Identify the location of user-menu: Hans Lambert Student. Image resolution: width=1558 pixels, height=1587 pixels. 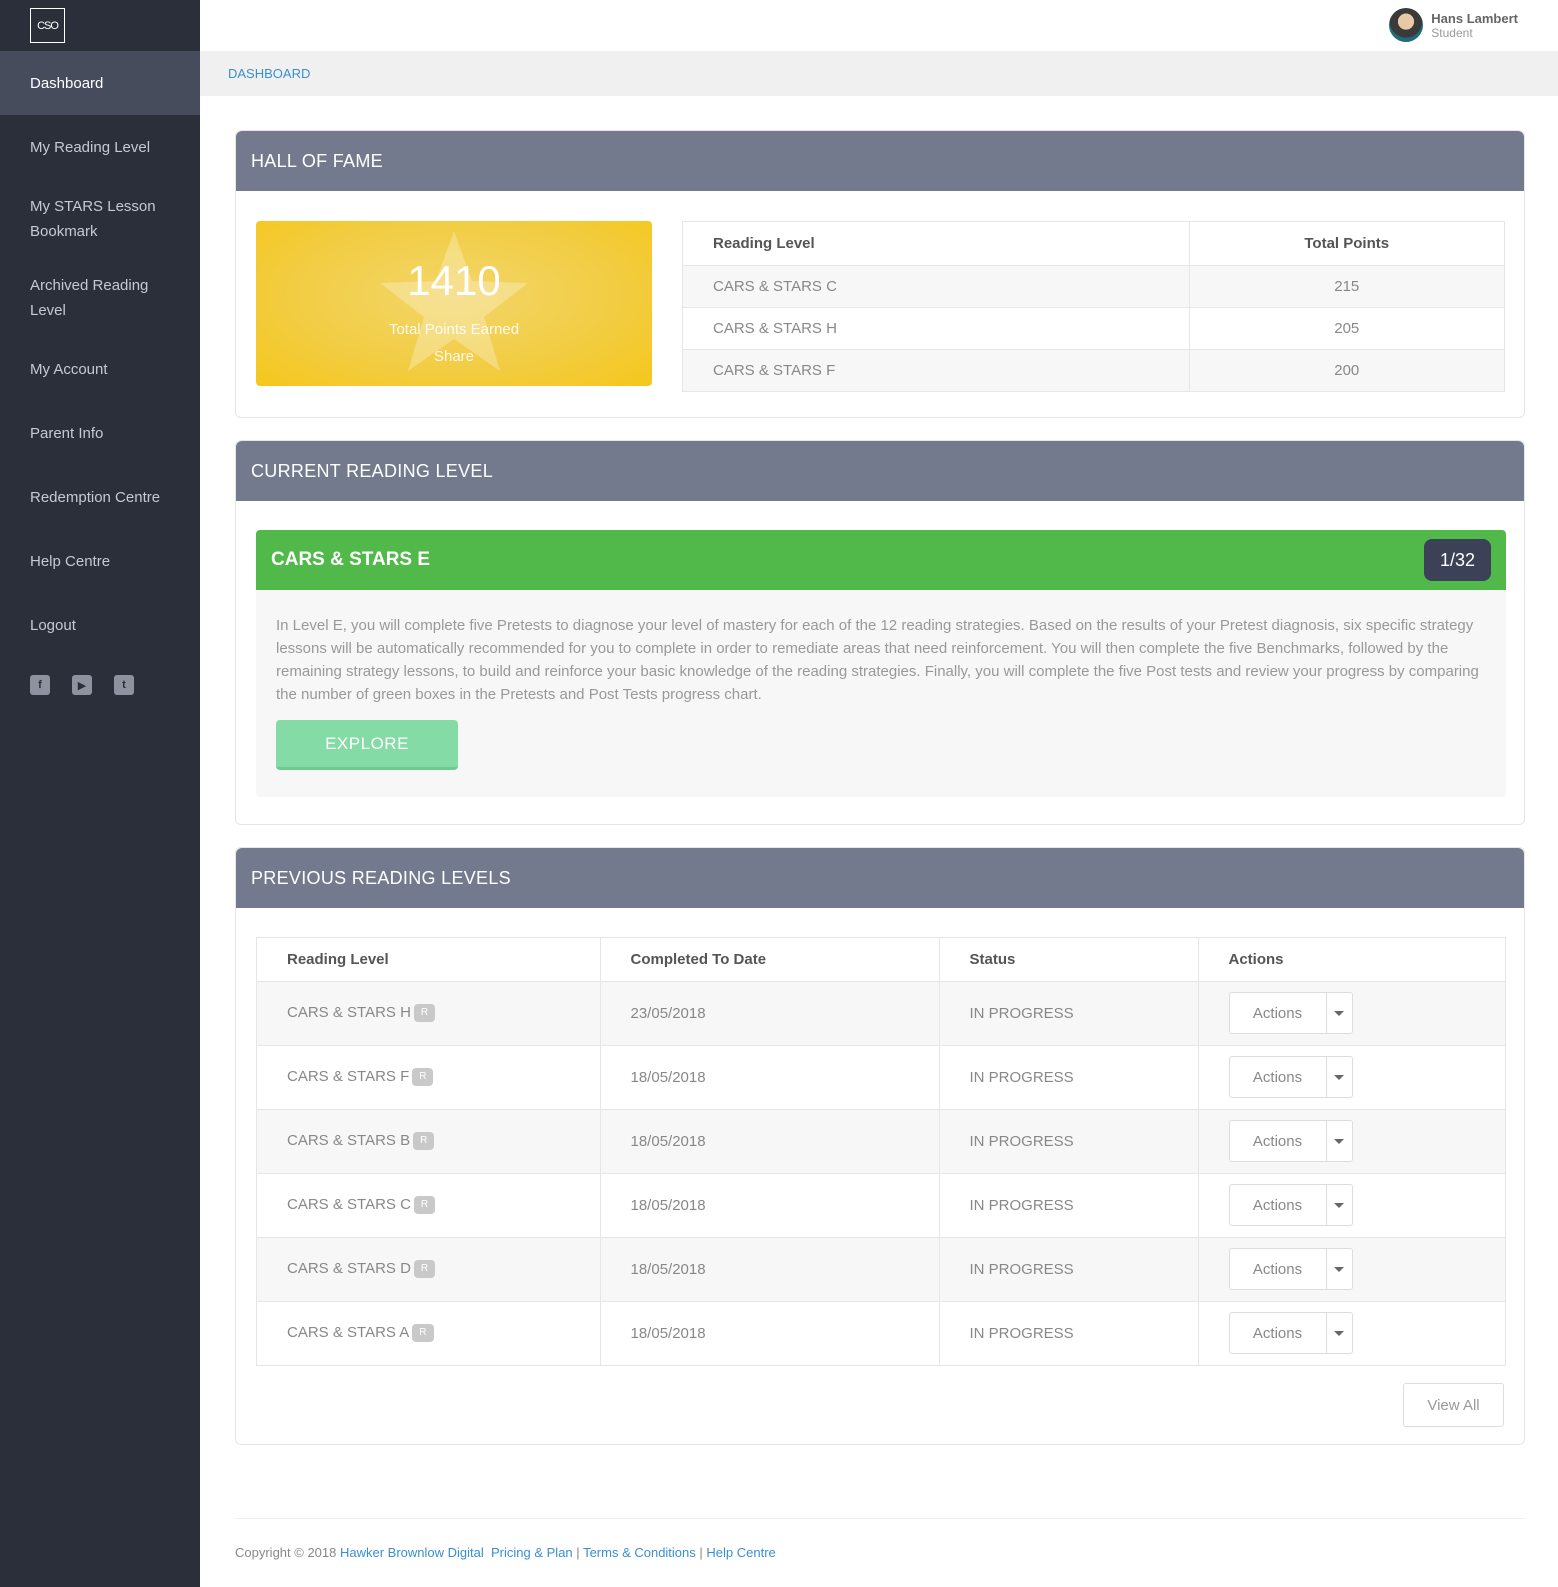
(1453, 25).